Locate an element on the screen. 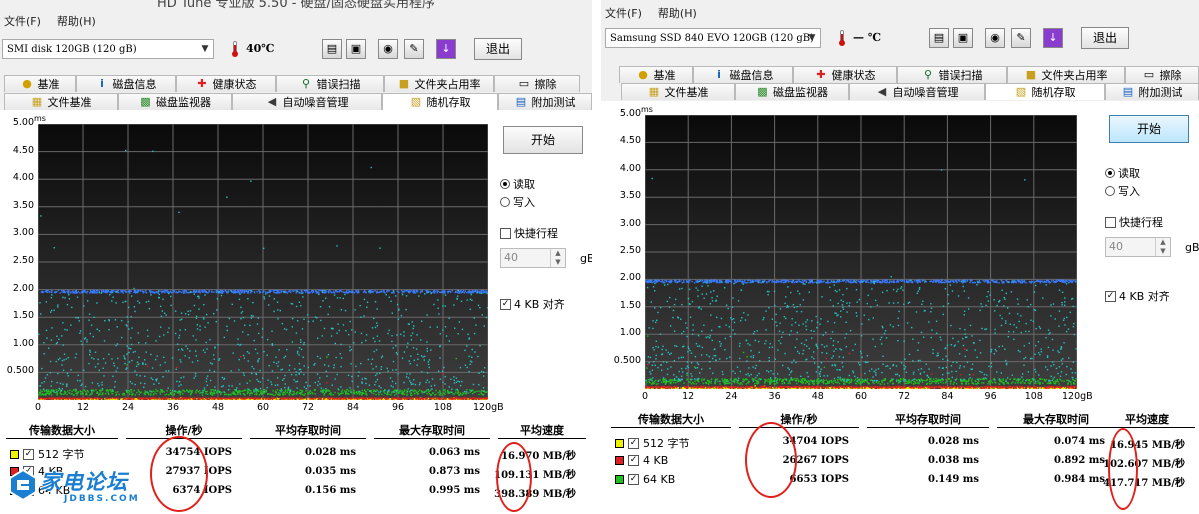 This screenshot has height=514, width=1199. row-size-toggle: ✓ 512 字节 is located at coordinates (47, 454).